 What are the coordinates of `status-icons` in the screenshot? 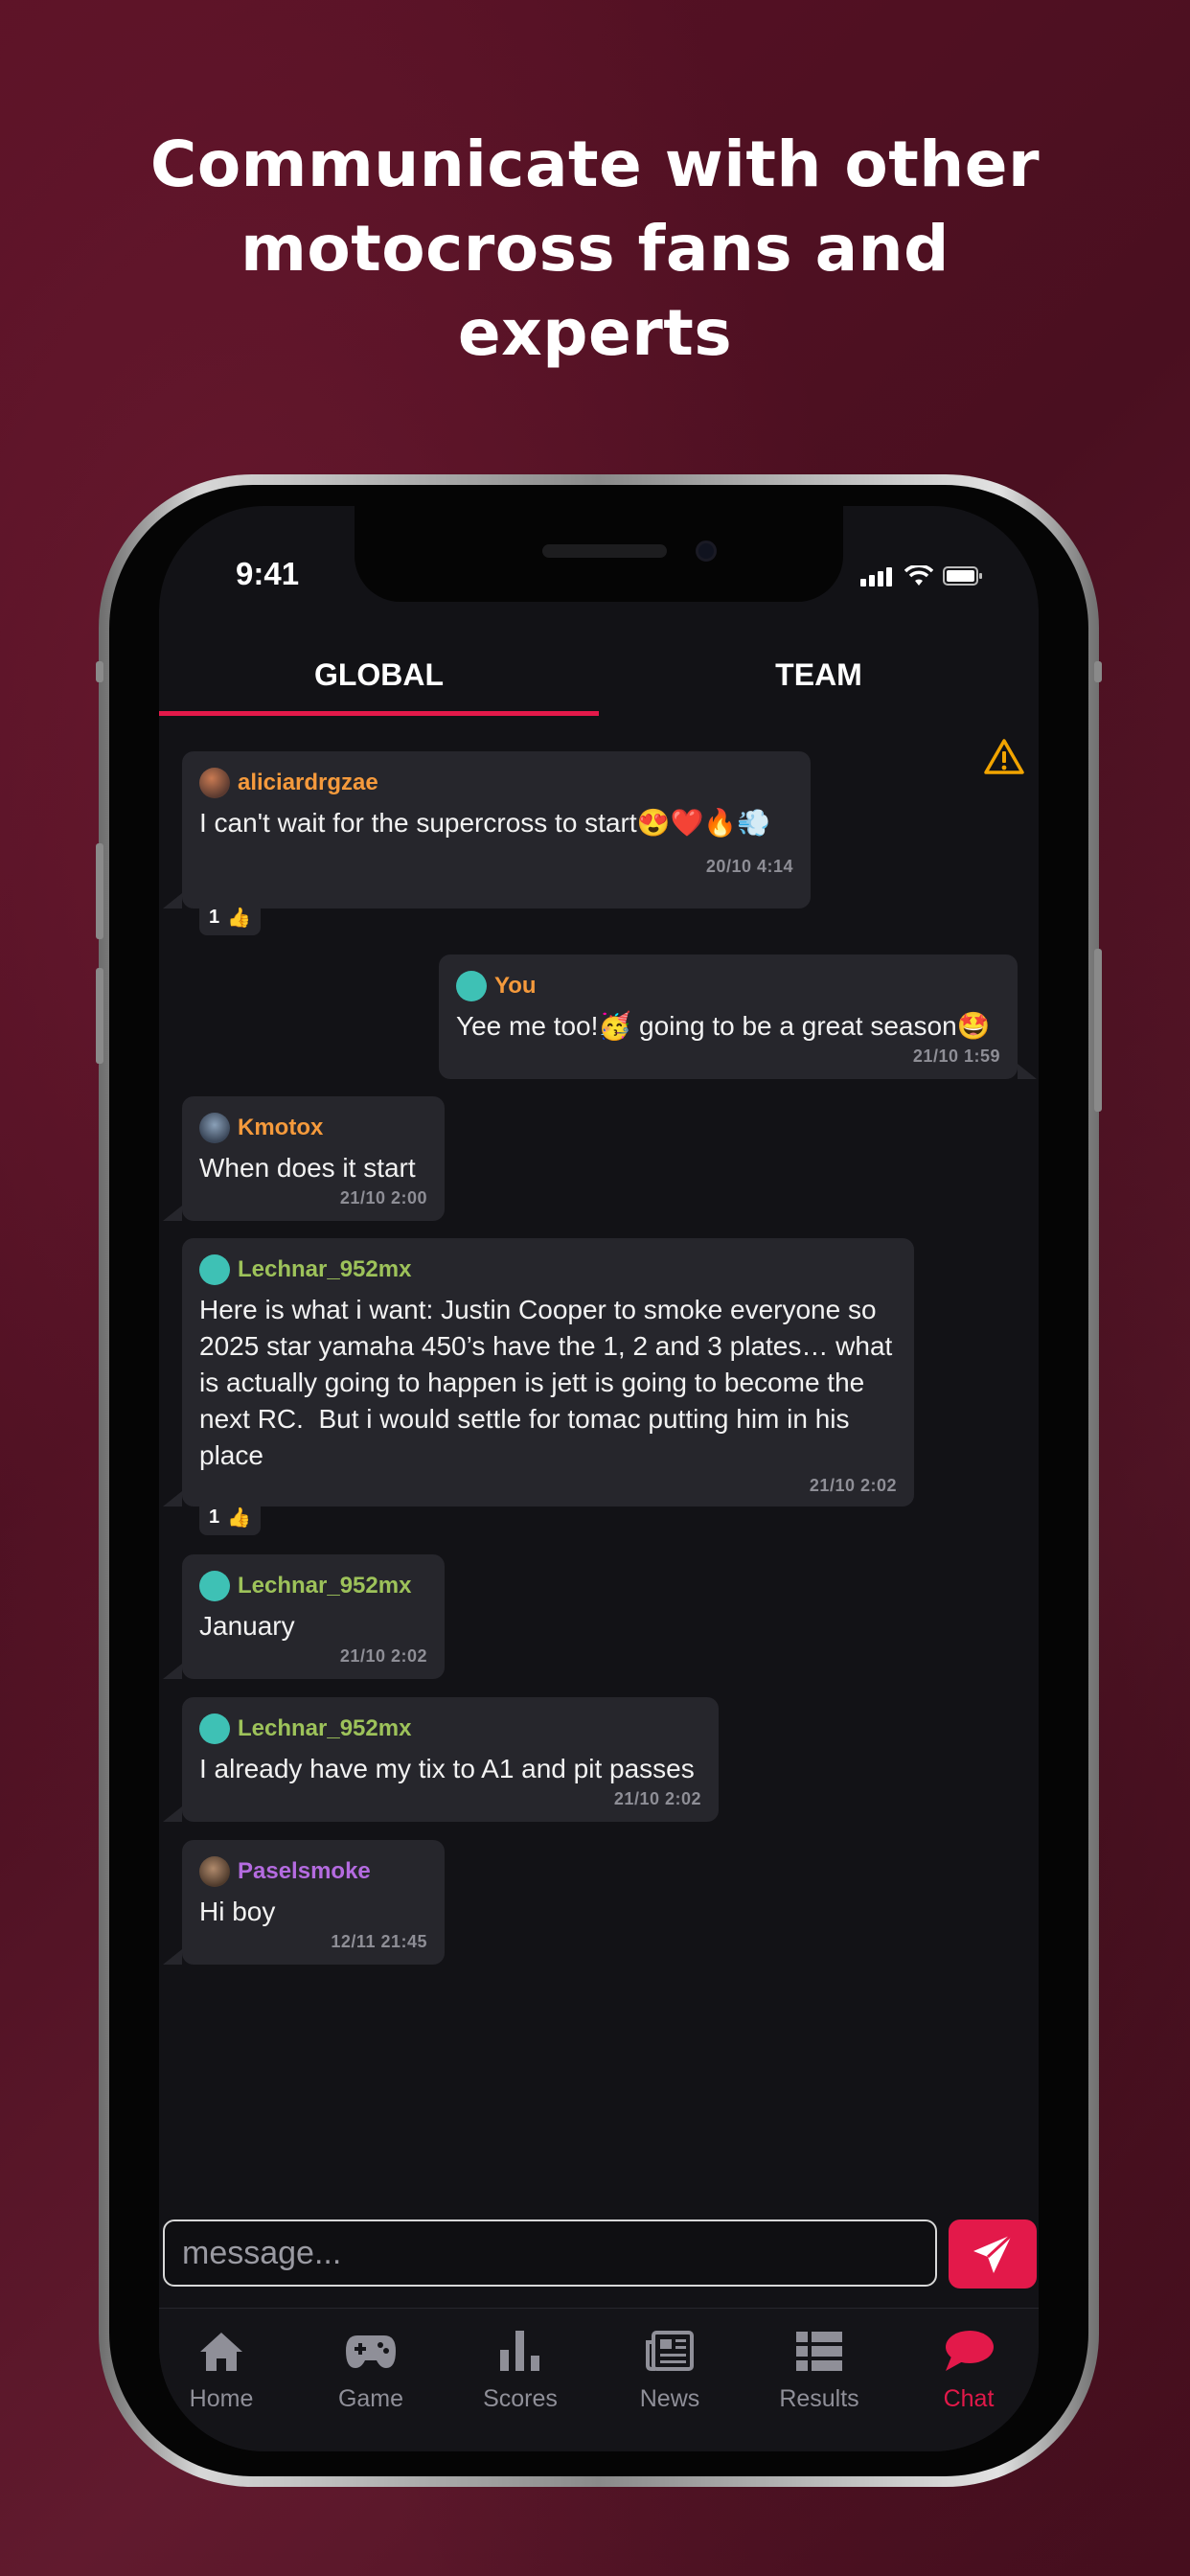 It's located at (921, 575).